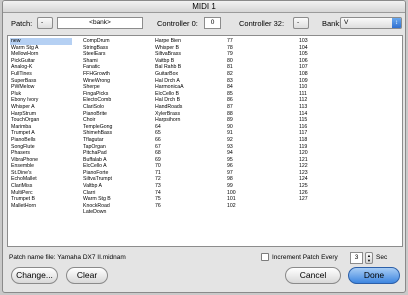 The image size is (408, 295). Describe the element at coordinates (257, 127) in the screenshot. I see `patch-cell: 90` at that location.